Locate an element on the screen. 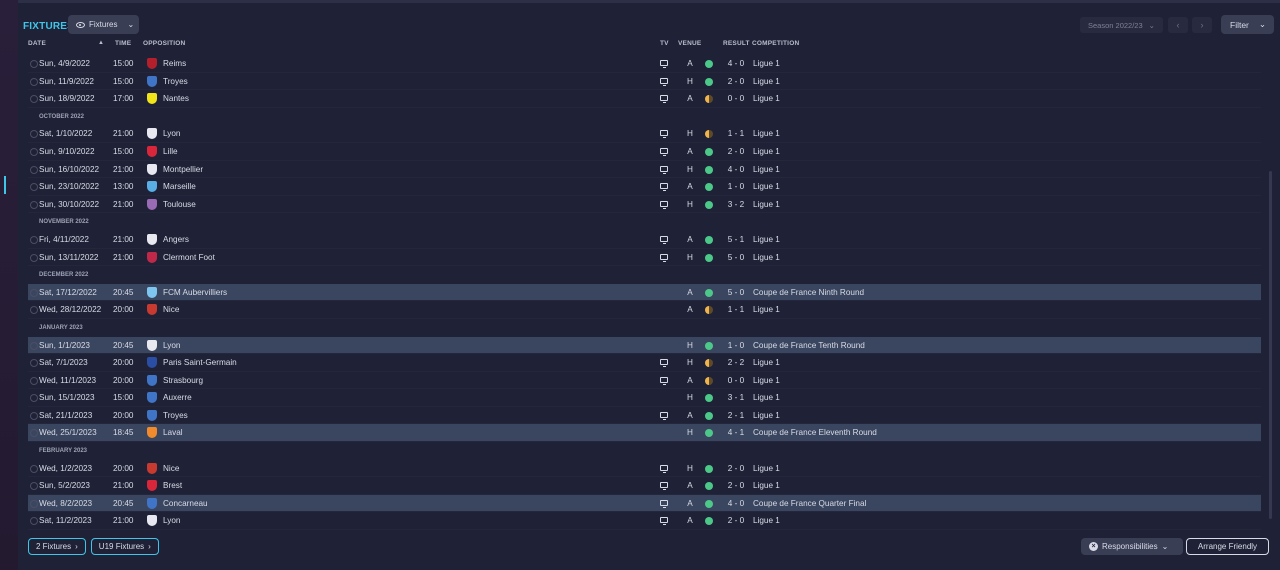 Image resolution: width=1280 pixels, height=570 pixels. fixture-date: Wed, 1/2/2023 is located at coordinates (65, 468).